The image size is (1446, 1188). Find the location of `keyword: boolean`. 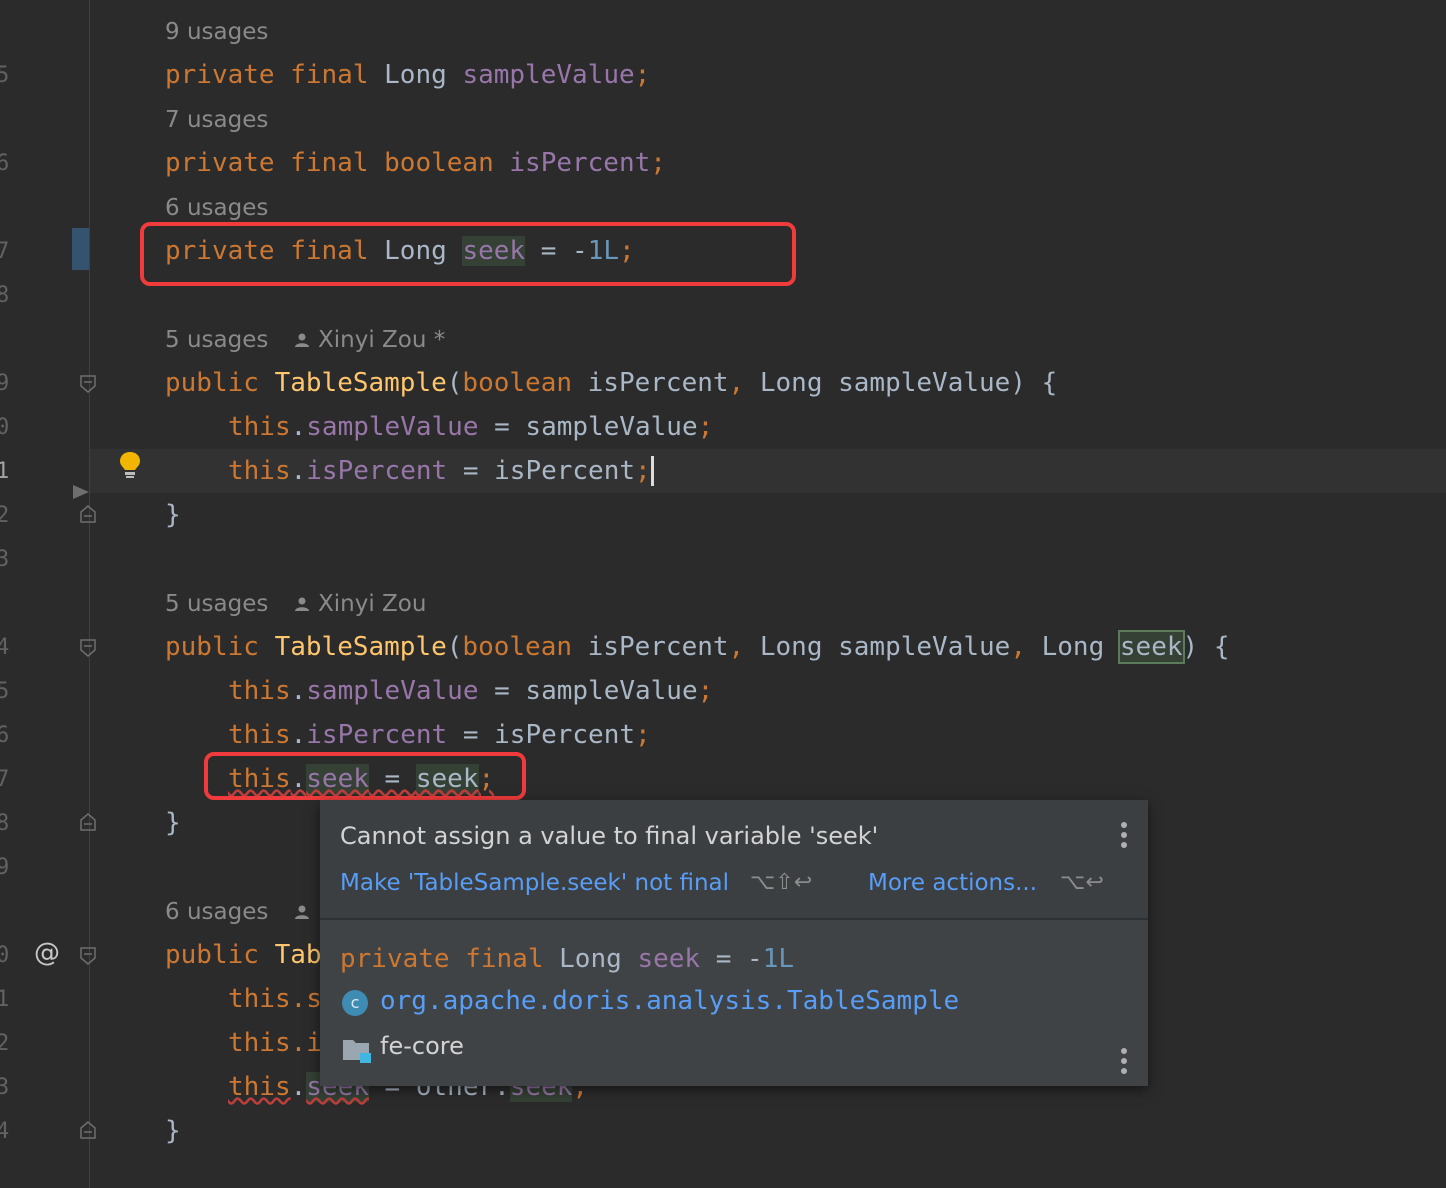

keyword: boolean is located at coordinates (517, 647).